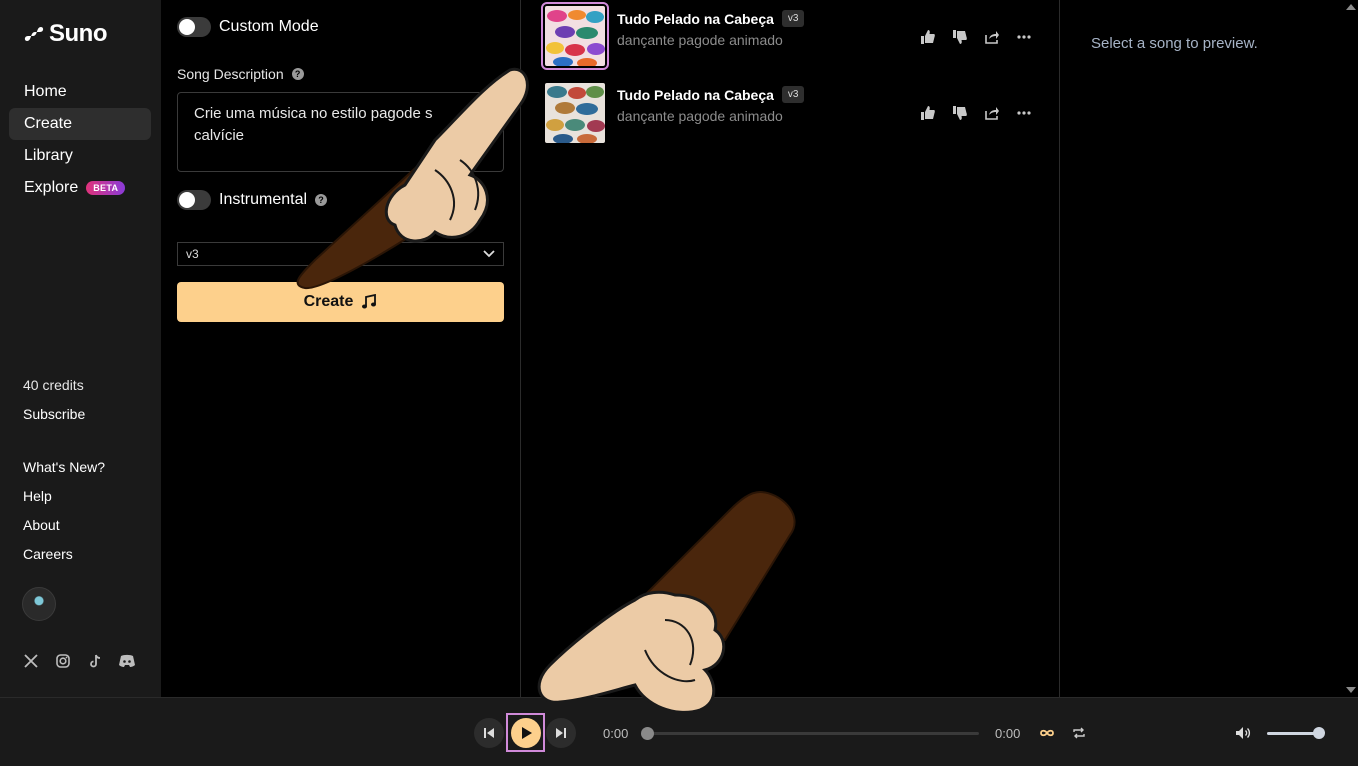 The width and height of the screenshot is (1358, 766). What do you see at coordinates (616, 733) in the screenshot?
I see `current-time: 0:00` at bounding box center [616, 733].